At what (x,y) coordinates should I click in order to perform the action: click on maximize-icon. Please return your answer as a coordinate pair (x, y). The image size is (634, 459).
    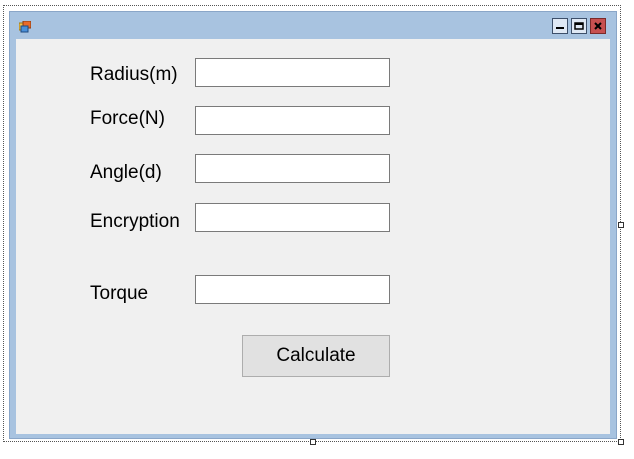
    Looking at the image, I should click on (579, 26).